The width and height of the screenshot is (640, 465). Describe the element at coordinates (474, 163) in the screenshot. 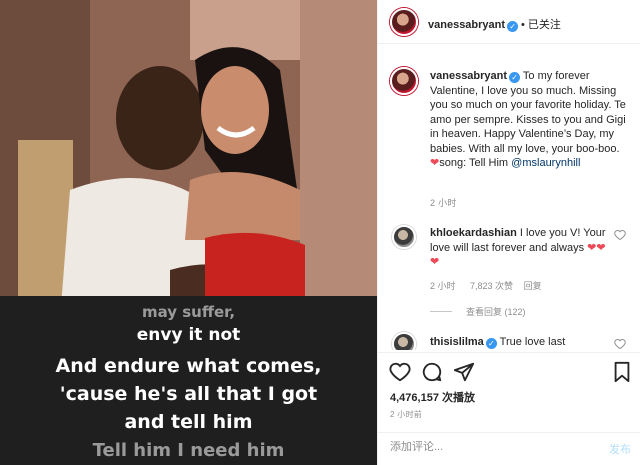

I see `caption-text-2: song: Tell Him` at that location.